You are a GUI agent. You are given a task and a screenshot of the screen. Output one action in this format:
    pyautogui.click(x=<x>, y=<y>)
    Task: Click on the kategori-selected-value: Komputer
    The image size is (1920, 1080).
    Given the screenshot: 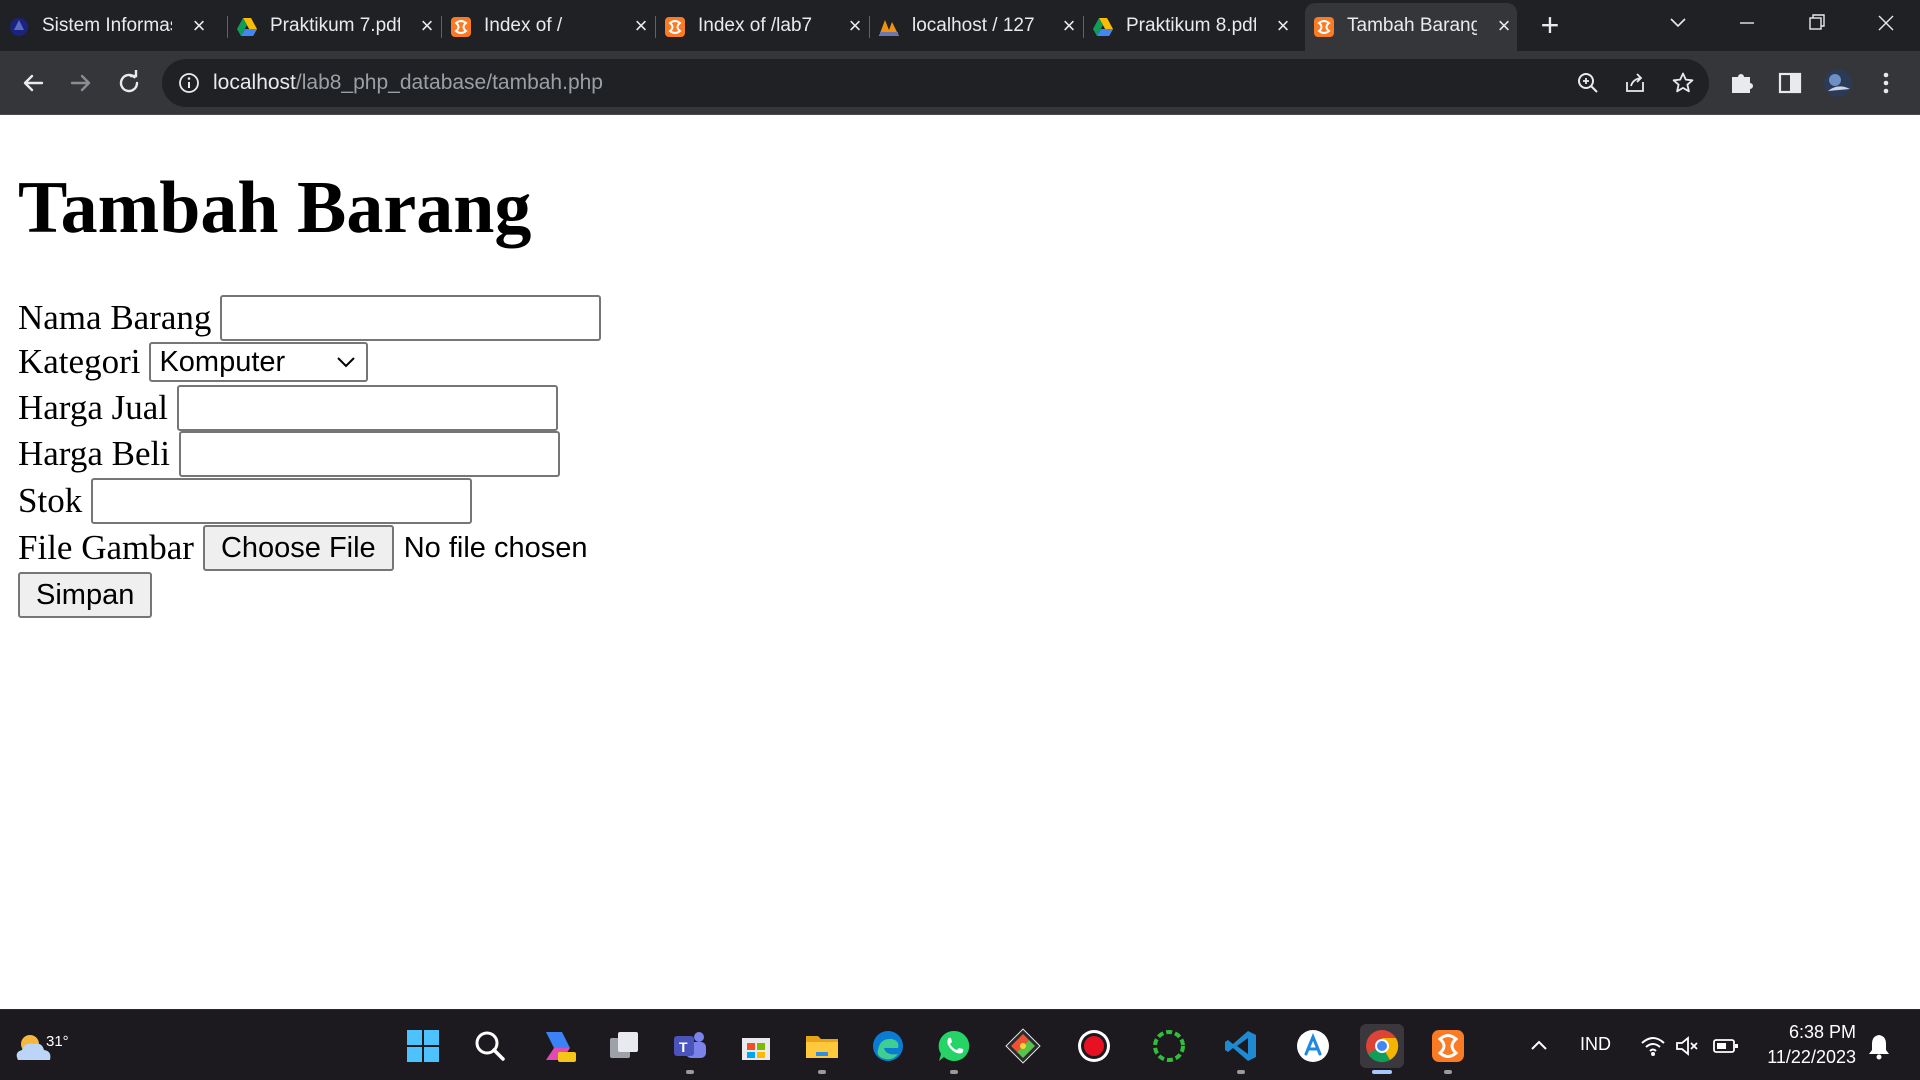 What is the action you would take?
    pyautogui.click(x=222, y=362)
    